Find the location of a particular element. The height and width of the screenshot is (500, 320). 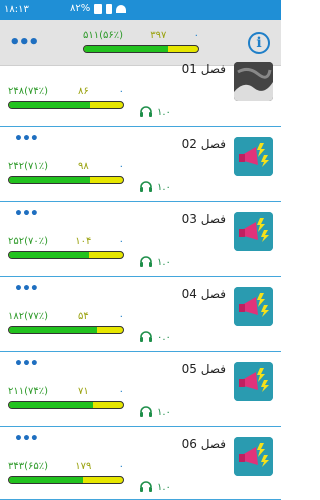

chapter-stats: ۲۴۸(۷۴٪) ۸۶ ۰ is located at coordinates (66, 97).